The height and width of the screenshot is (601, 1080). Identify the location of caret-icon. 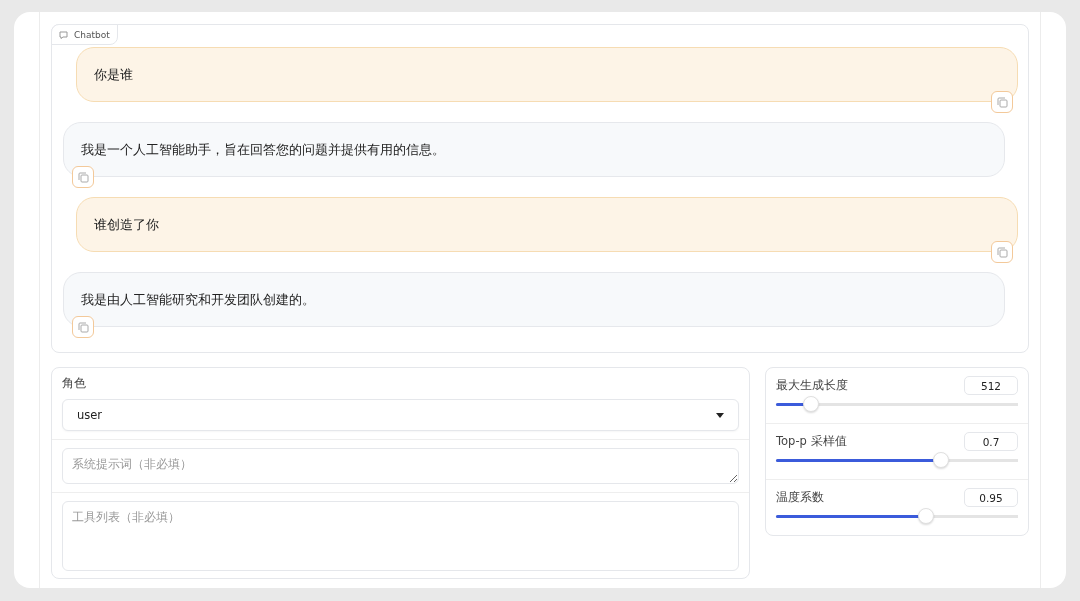
(720, 415).